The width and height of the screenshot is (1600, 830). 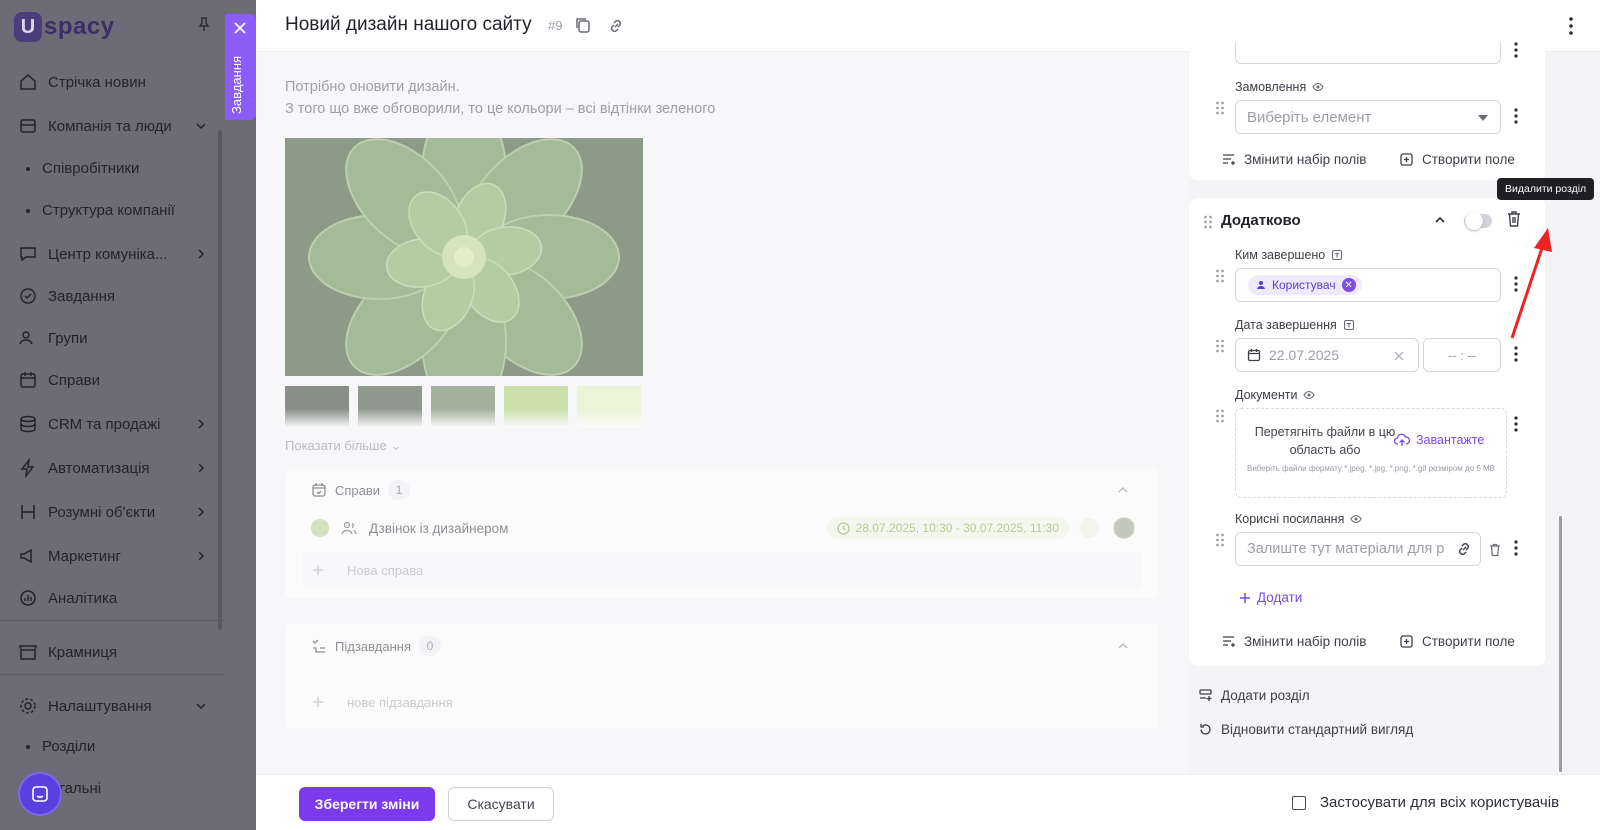 What do you see at coordinates (220, 380) in the screenshot?
I see `sidebar-scrollbar` at bounding box center [220, 380].